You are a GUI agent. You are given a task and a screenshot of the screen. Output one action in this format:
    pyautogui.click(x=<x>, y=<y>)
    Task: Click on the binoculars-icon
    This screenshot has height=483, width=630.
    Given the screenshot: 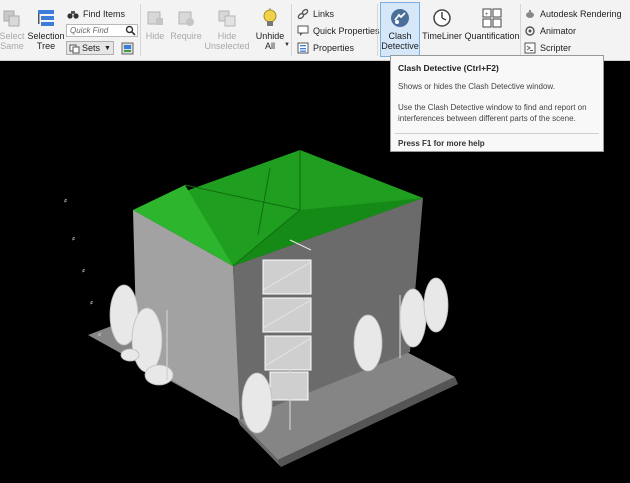 What is the action you would take?
    pyautogui.click(x=73, y=15)
    